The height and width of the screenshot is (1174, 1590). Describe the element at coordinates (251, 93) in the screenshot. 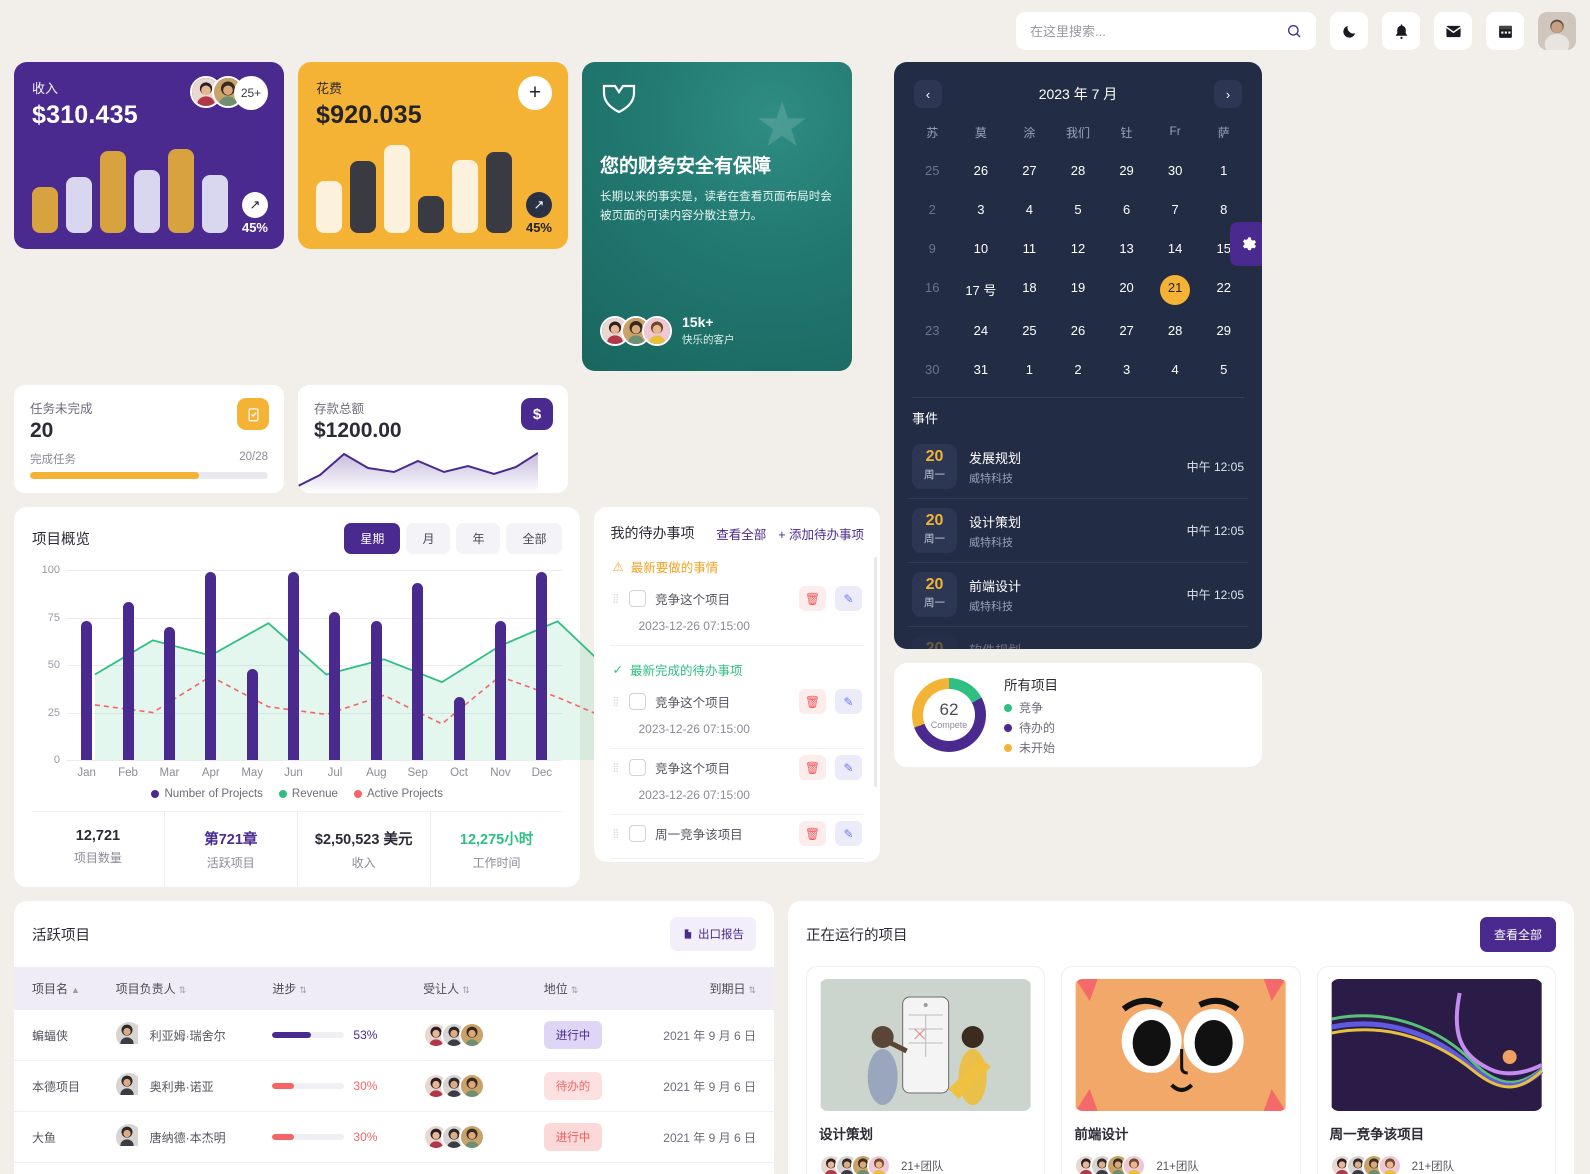

I see `avatar-more-count: 25+` at that location.